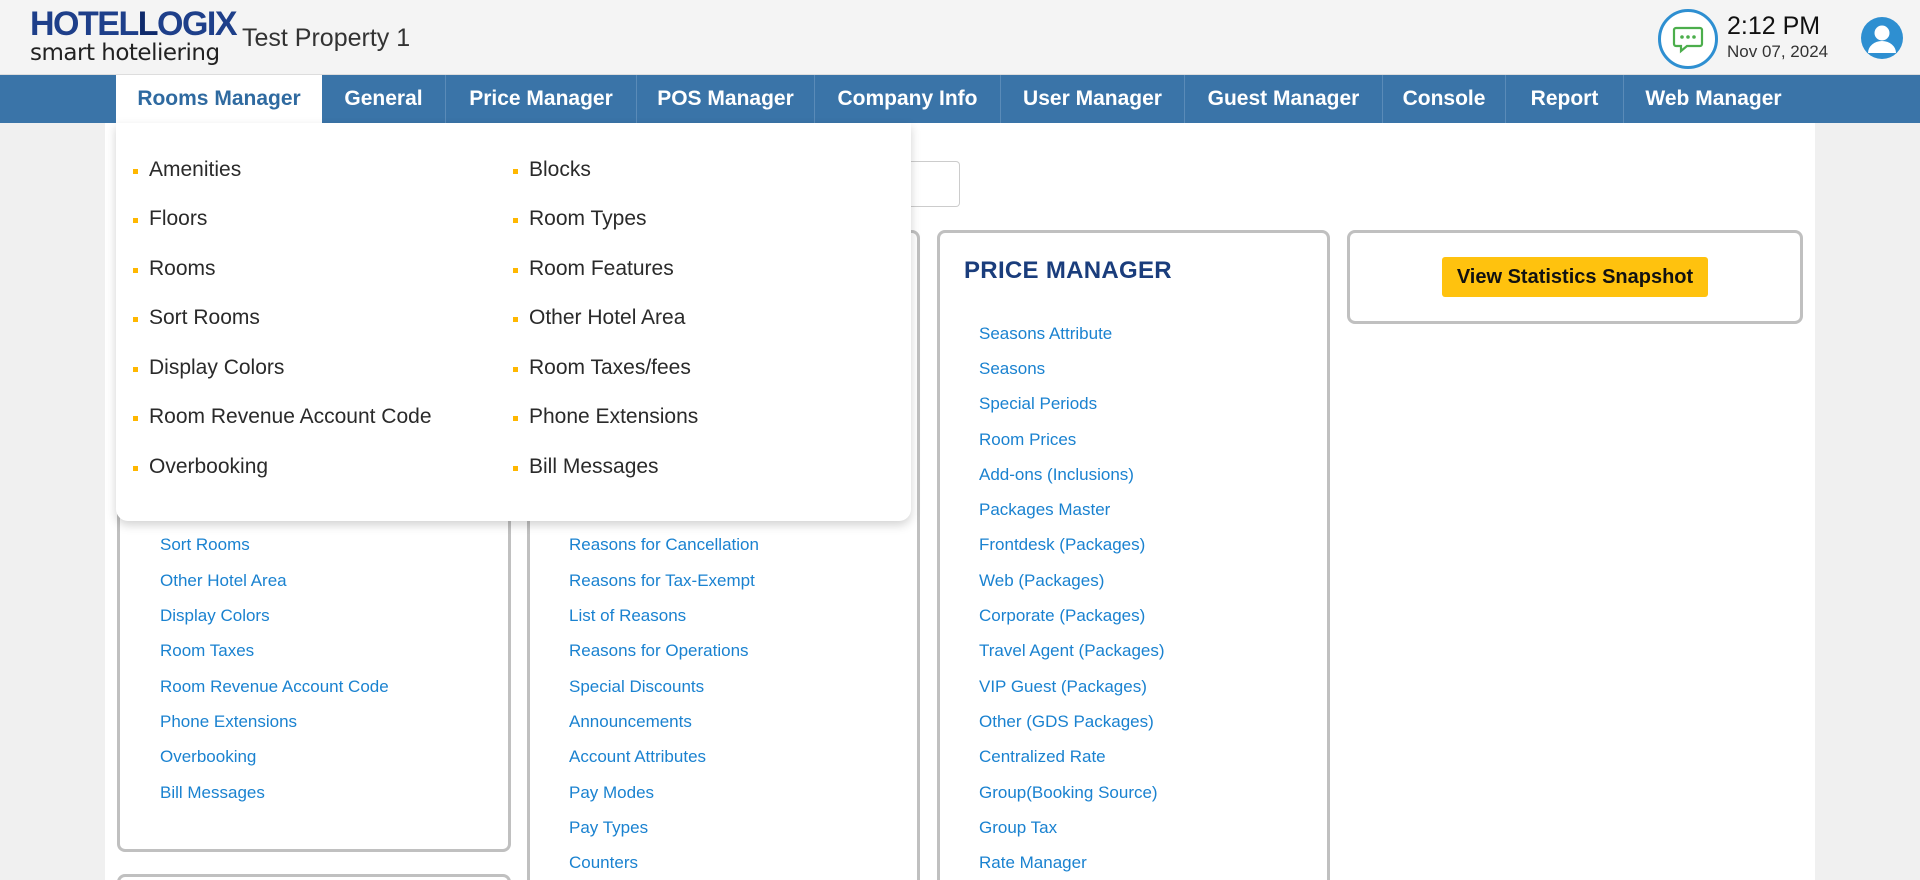  I want to click on link-list-of-reasons: List of Reasons, so click(627, 616).